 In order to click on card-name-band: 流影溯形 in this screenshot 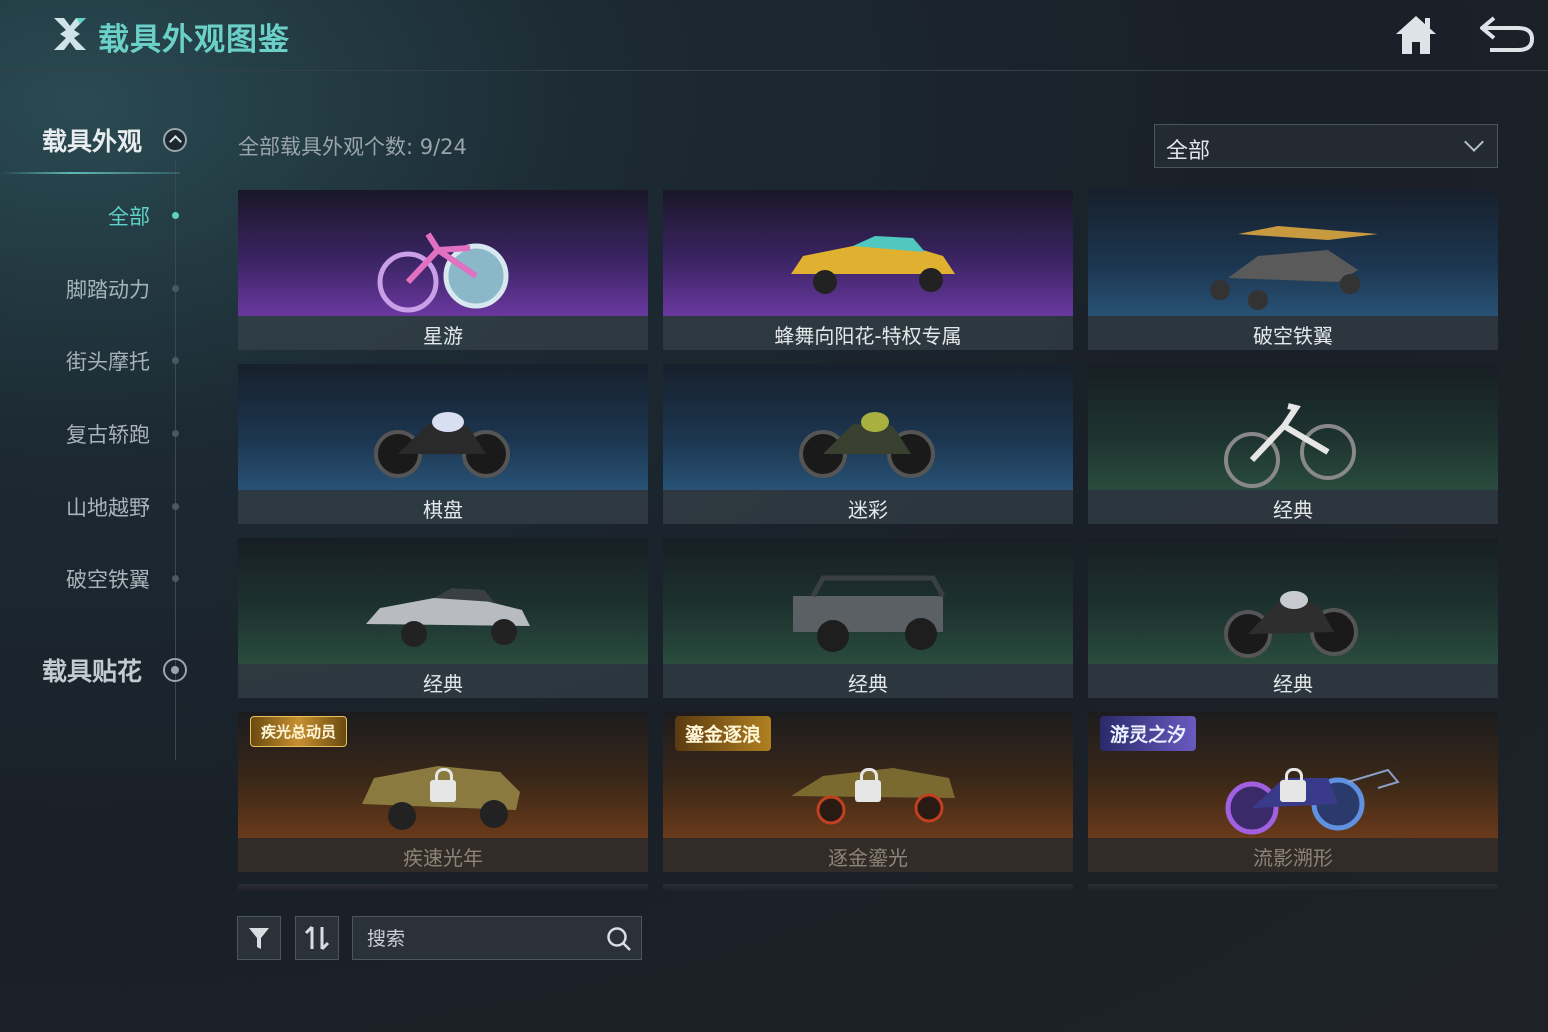, I will do `click(1293, 855)`.